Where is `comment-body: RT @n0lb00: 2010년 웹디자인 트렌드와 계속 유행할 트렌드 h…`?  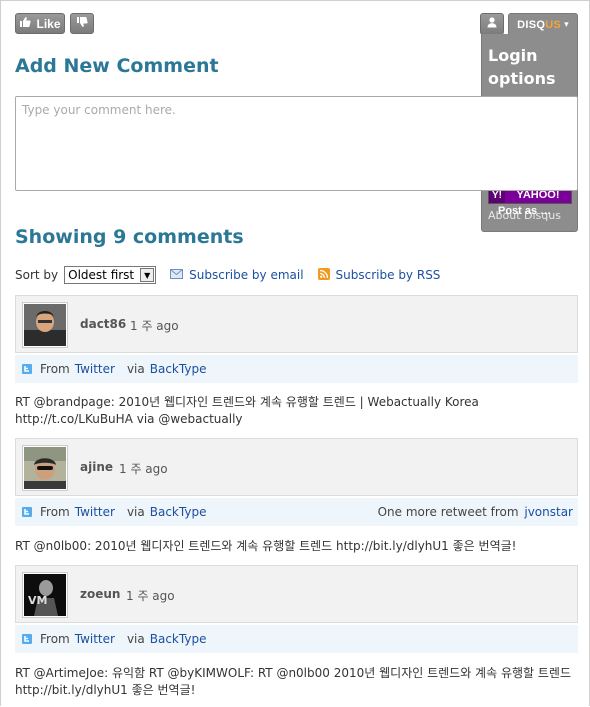 comment-body: RT @n0lb00: 2010년 웹디자인 트렌드와 계속 유행할 트렌드 h… is located at coordinates (266, 546).